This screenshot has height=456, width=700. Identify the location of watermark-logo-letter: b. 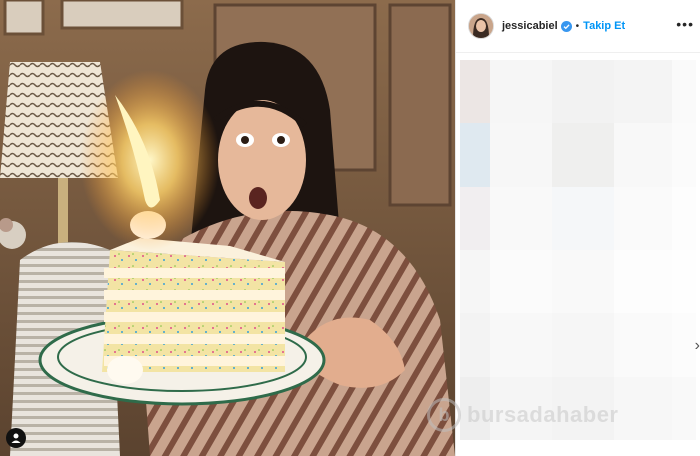
(444, 414).